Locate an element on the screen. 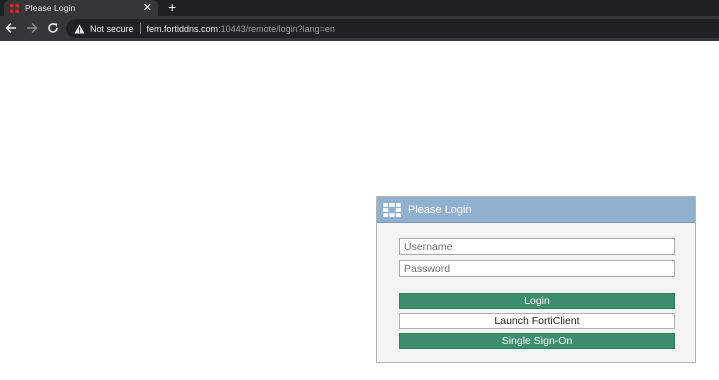  browser-tab: Please Login ✕ is located at coordinates (81, 8).